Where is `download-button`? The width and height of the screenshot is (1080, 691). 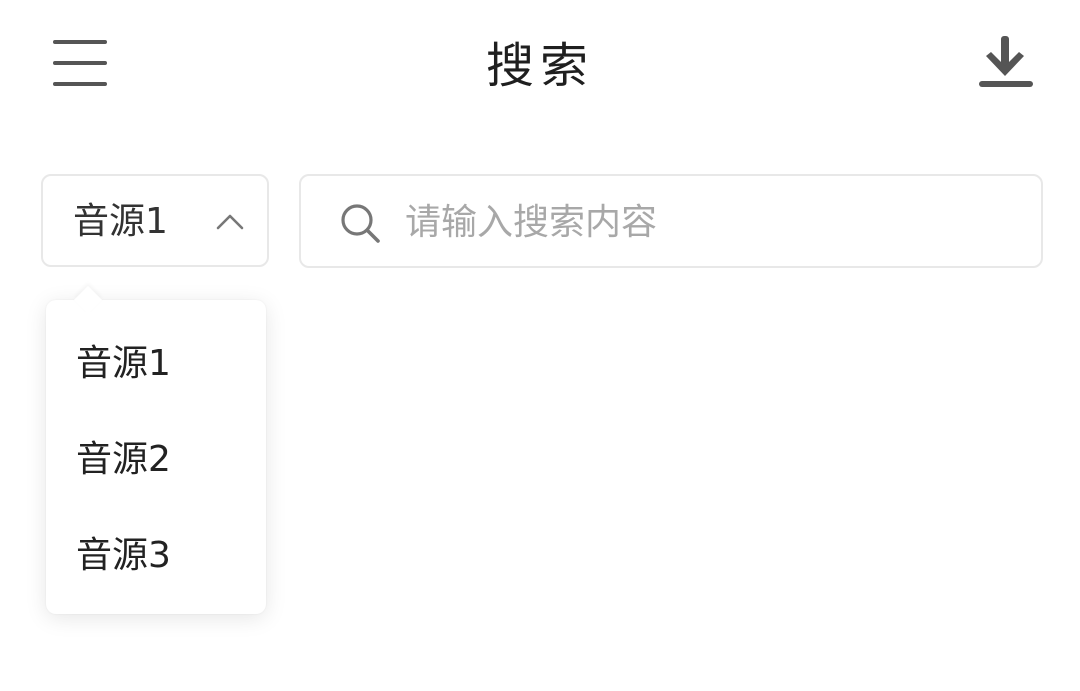 download-button is located at coordinates (1006, 62).